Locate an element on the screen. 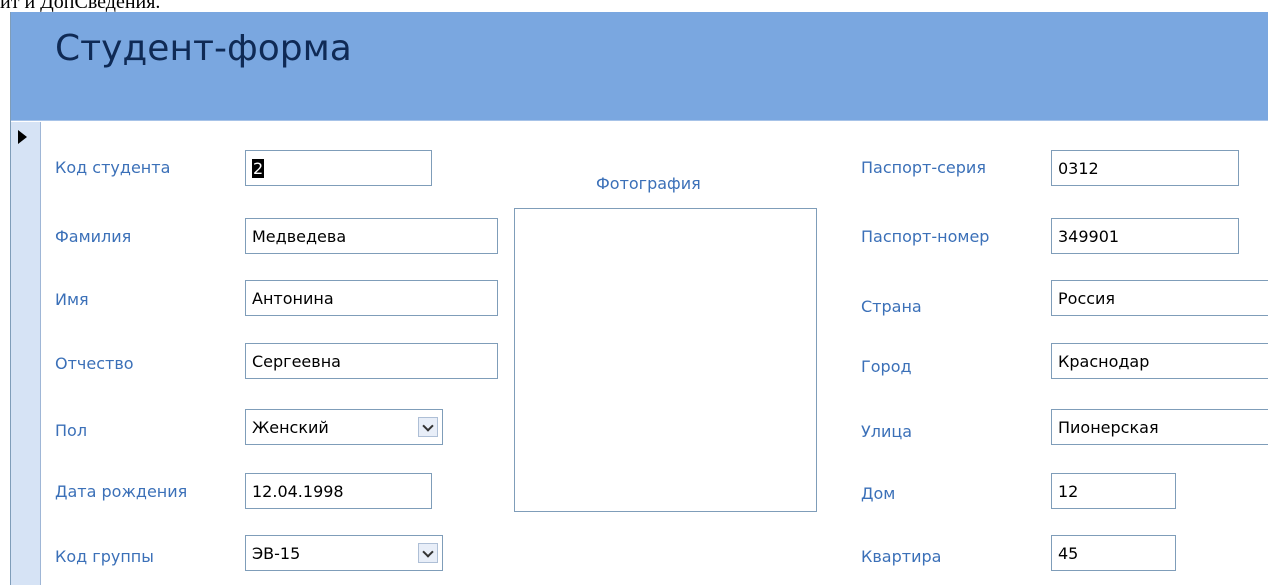  label-surname: Фамилия is located at coordinates (93, 236).